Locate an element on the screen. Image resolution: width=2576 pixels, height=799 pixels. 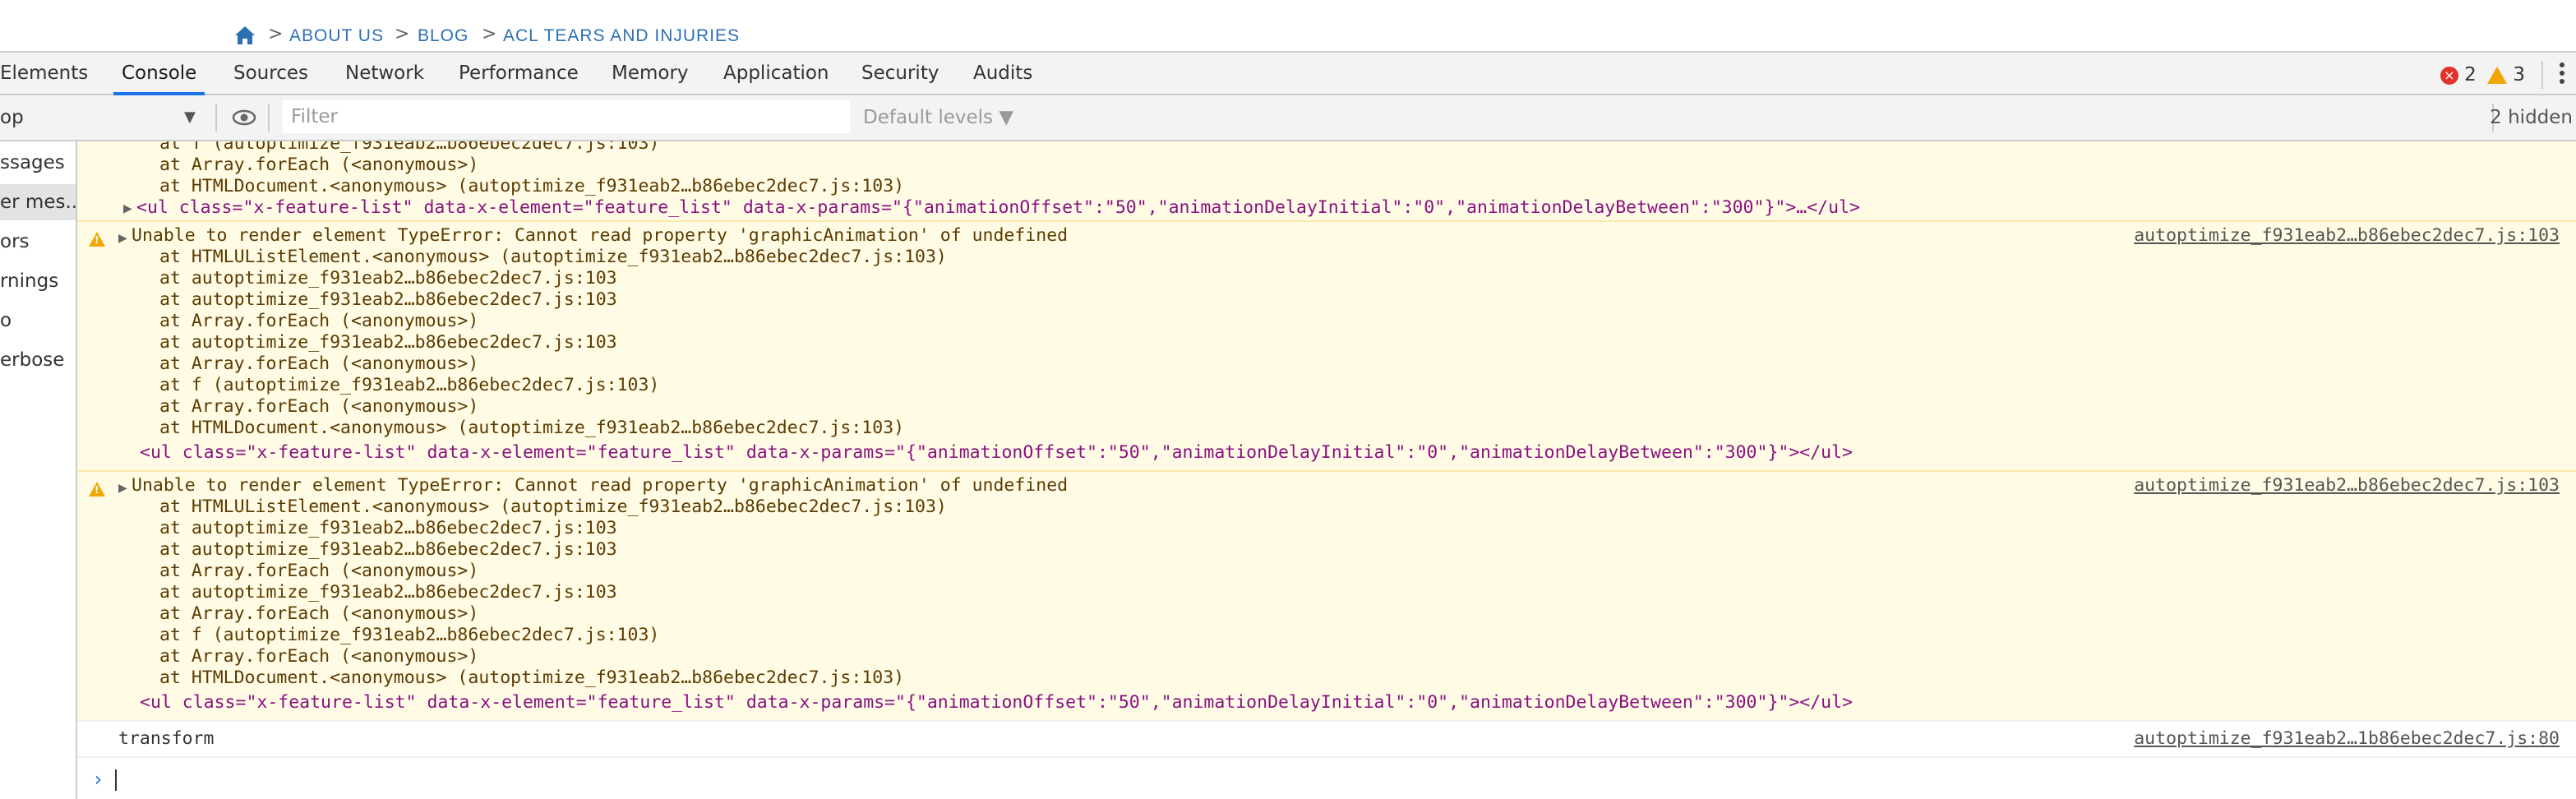
error-icon: × is located at coordinates (2449, 75).